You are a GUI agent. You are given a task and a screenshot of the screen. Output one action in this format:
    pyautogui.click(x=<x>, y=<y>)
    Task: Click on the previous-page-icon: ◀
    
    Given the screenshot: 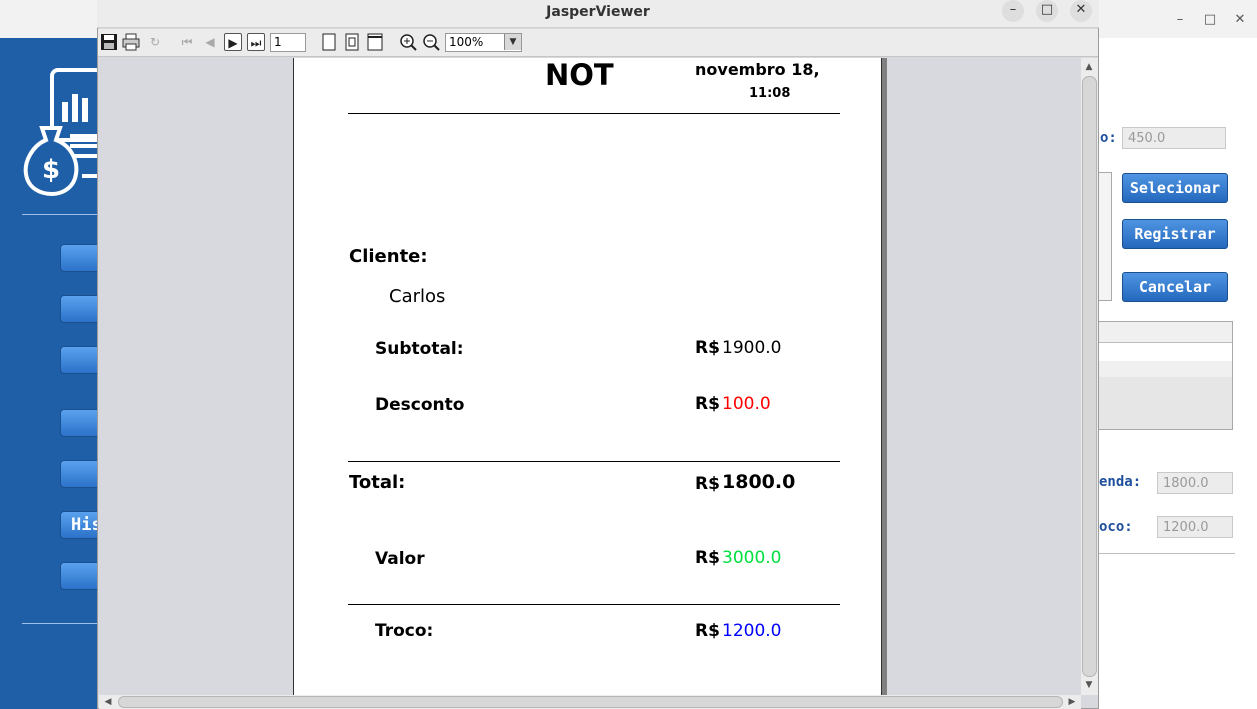 What is the action you would take?
    pyautogui.click(x=210, y=42)
    